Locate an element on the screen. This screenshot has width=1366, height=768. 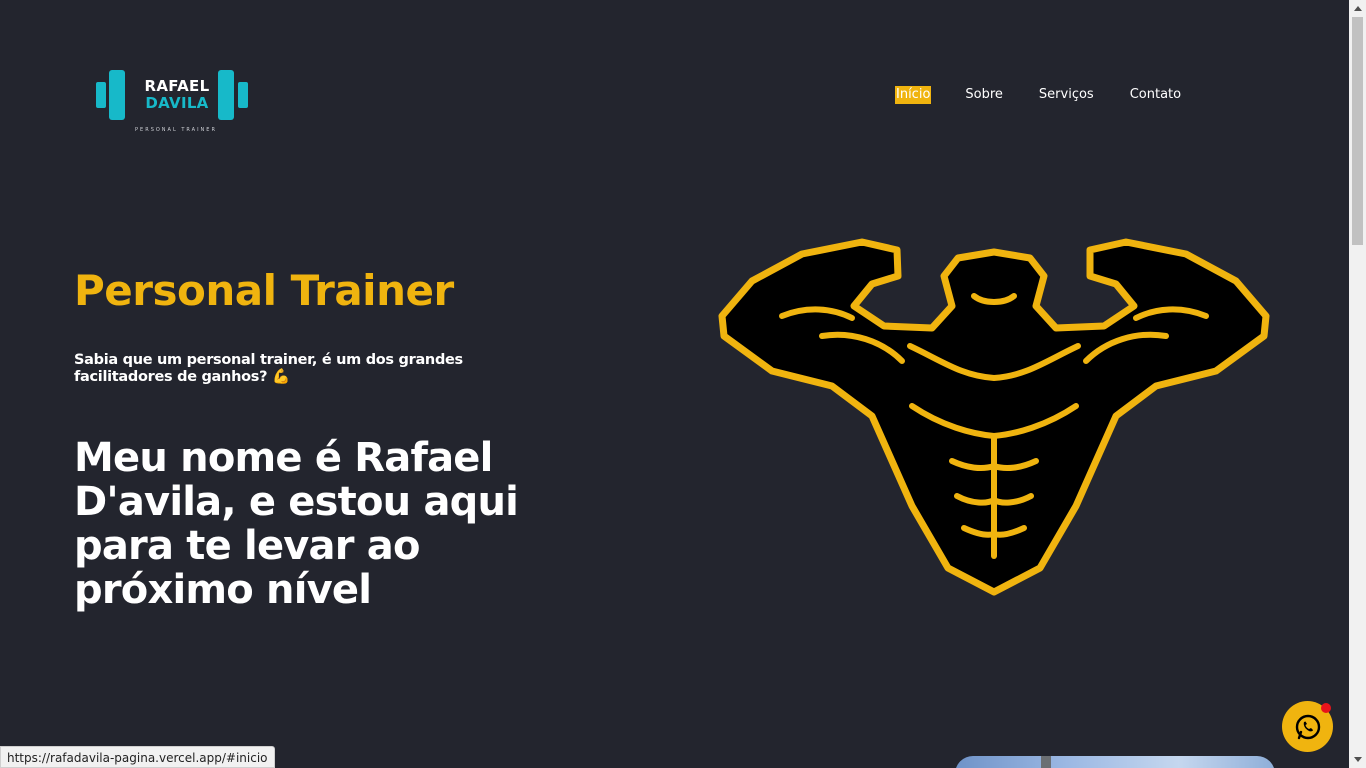
about-photo is located at coordinates (1115, 762).